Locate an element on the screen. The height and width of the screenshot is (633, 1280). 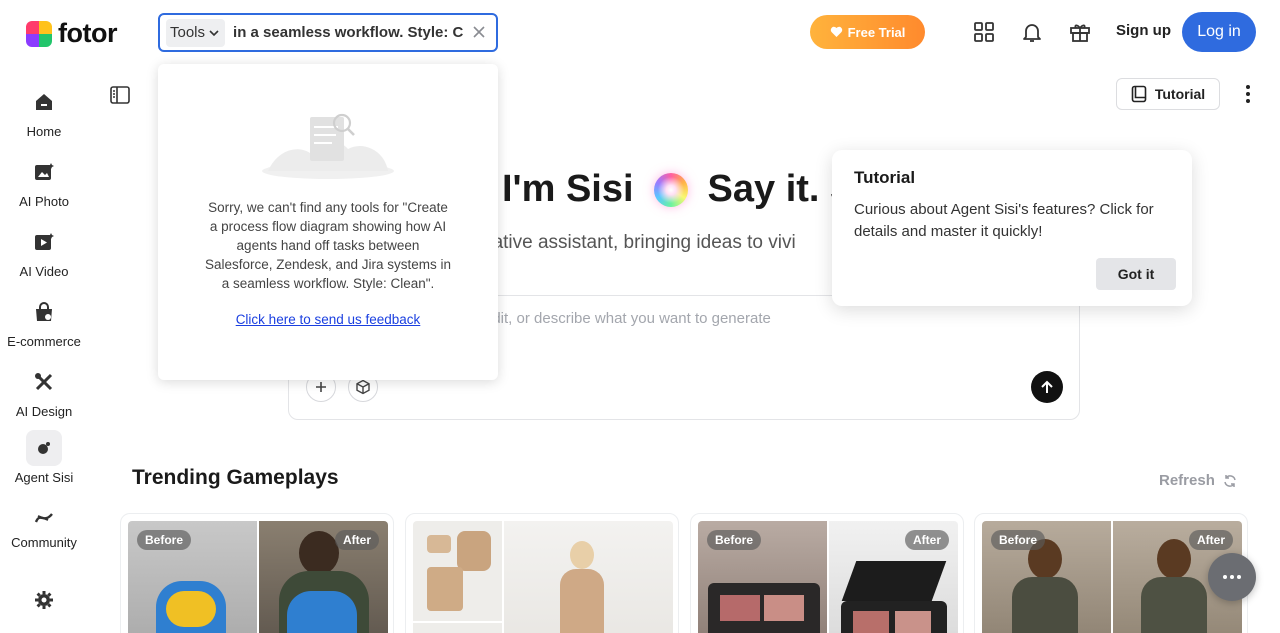
got-it-button: Got it is located at coordinates (1136, 274).